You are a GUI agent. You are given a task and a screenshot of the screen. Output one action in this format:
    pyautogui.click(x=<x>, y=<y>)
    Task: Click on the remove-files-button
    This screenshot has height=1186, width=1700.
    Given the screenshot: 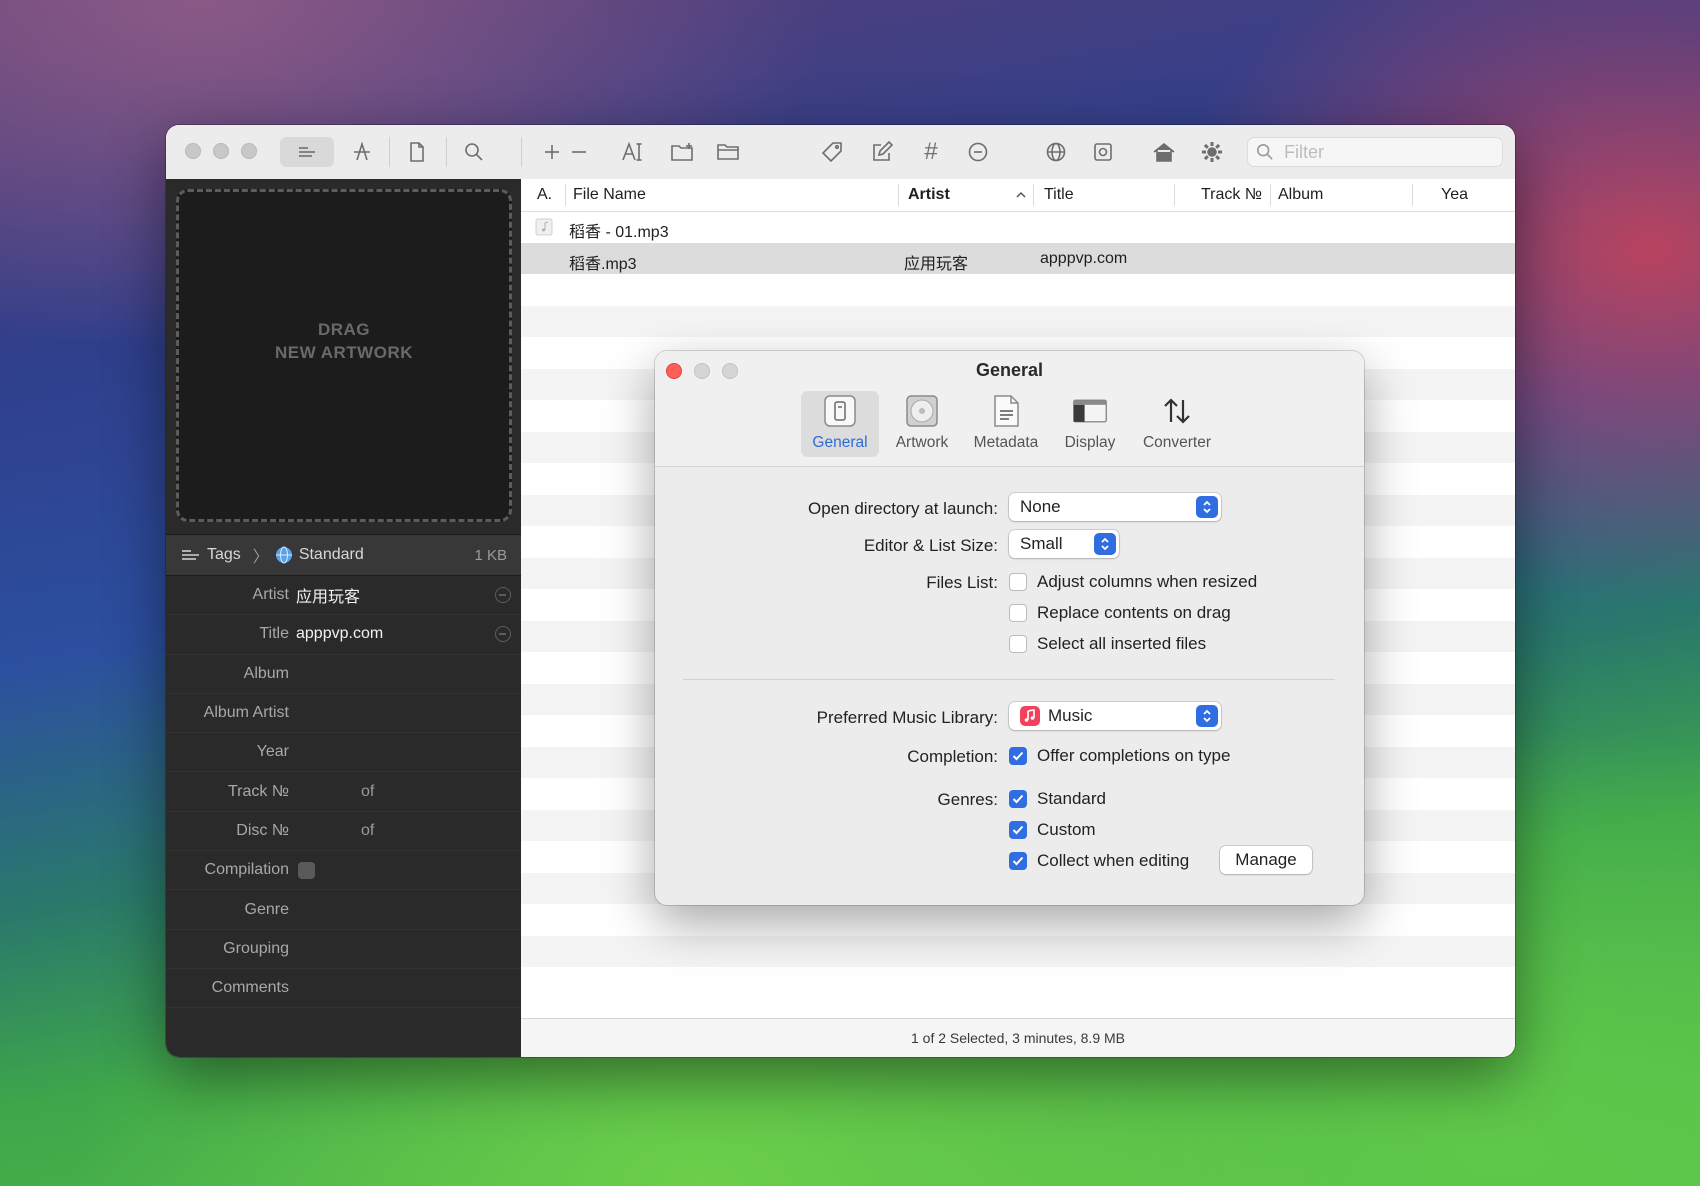 What is the action you would take?
    pyautogui.click(x=579, y=152)
    